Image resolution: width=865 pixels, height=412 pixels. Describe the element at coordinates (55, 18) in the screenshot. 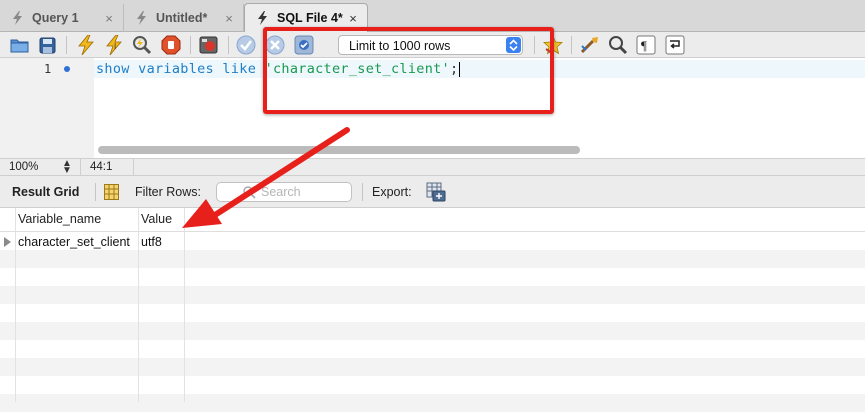

I see `tab-label: Query 1` at that location.